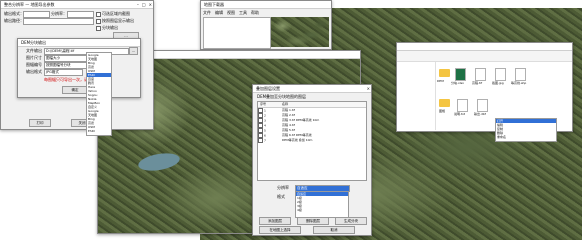  Describe the element at coordinates (14, 13) in the screenshot. I see `format-label: 输出格式：` at that location.